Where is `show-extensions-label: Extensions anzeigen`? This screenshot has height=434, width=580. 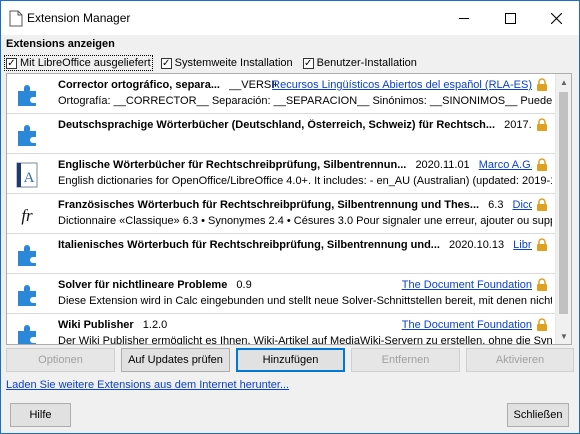 show-extensions-label: Extensions anzeigen is located at coordinates (60, 44).